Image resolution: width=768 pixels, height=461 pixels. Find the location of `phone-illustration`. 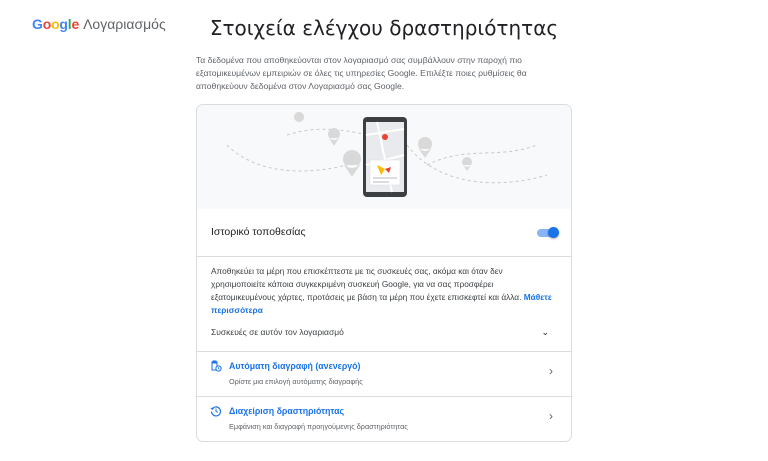

phone-illustration is located at coordinates (385, 157).